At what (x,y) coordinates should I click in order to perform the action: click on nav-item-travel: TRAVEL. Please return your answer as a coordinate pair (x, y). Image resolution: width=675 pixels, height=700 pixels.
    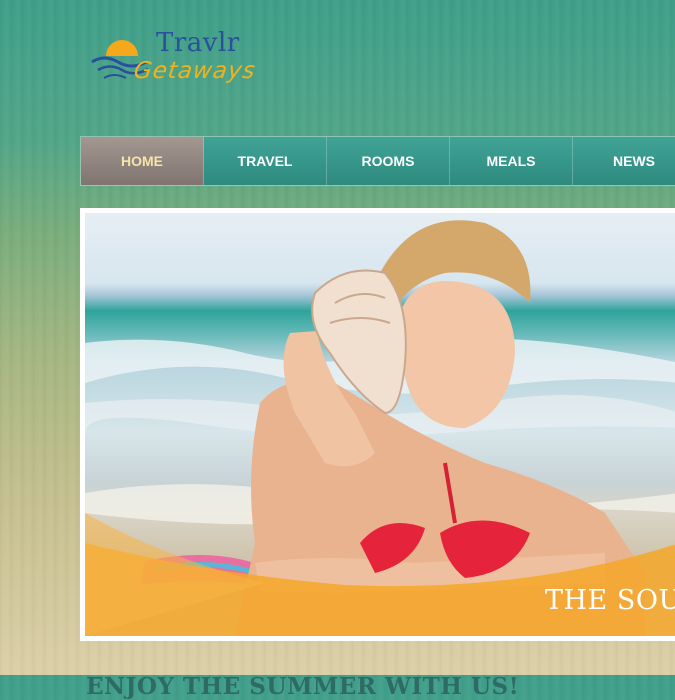
    Looking at the image, I should click on (265, 161).